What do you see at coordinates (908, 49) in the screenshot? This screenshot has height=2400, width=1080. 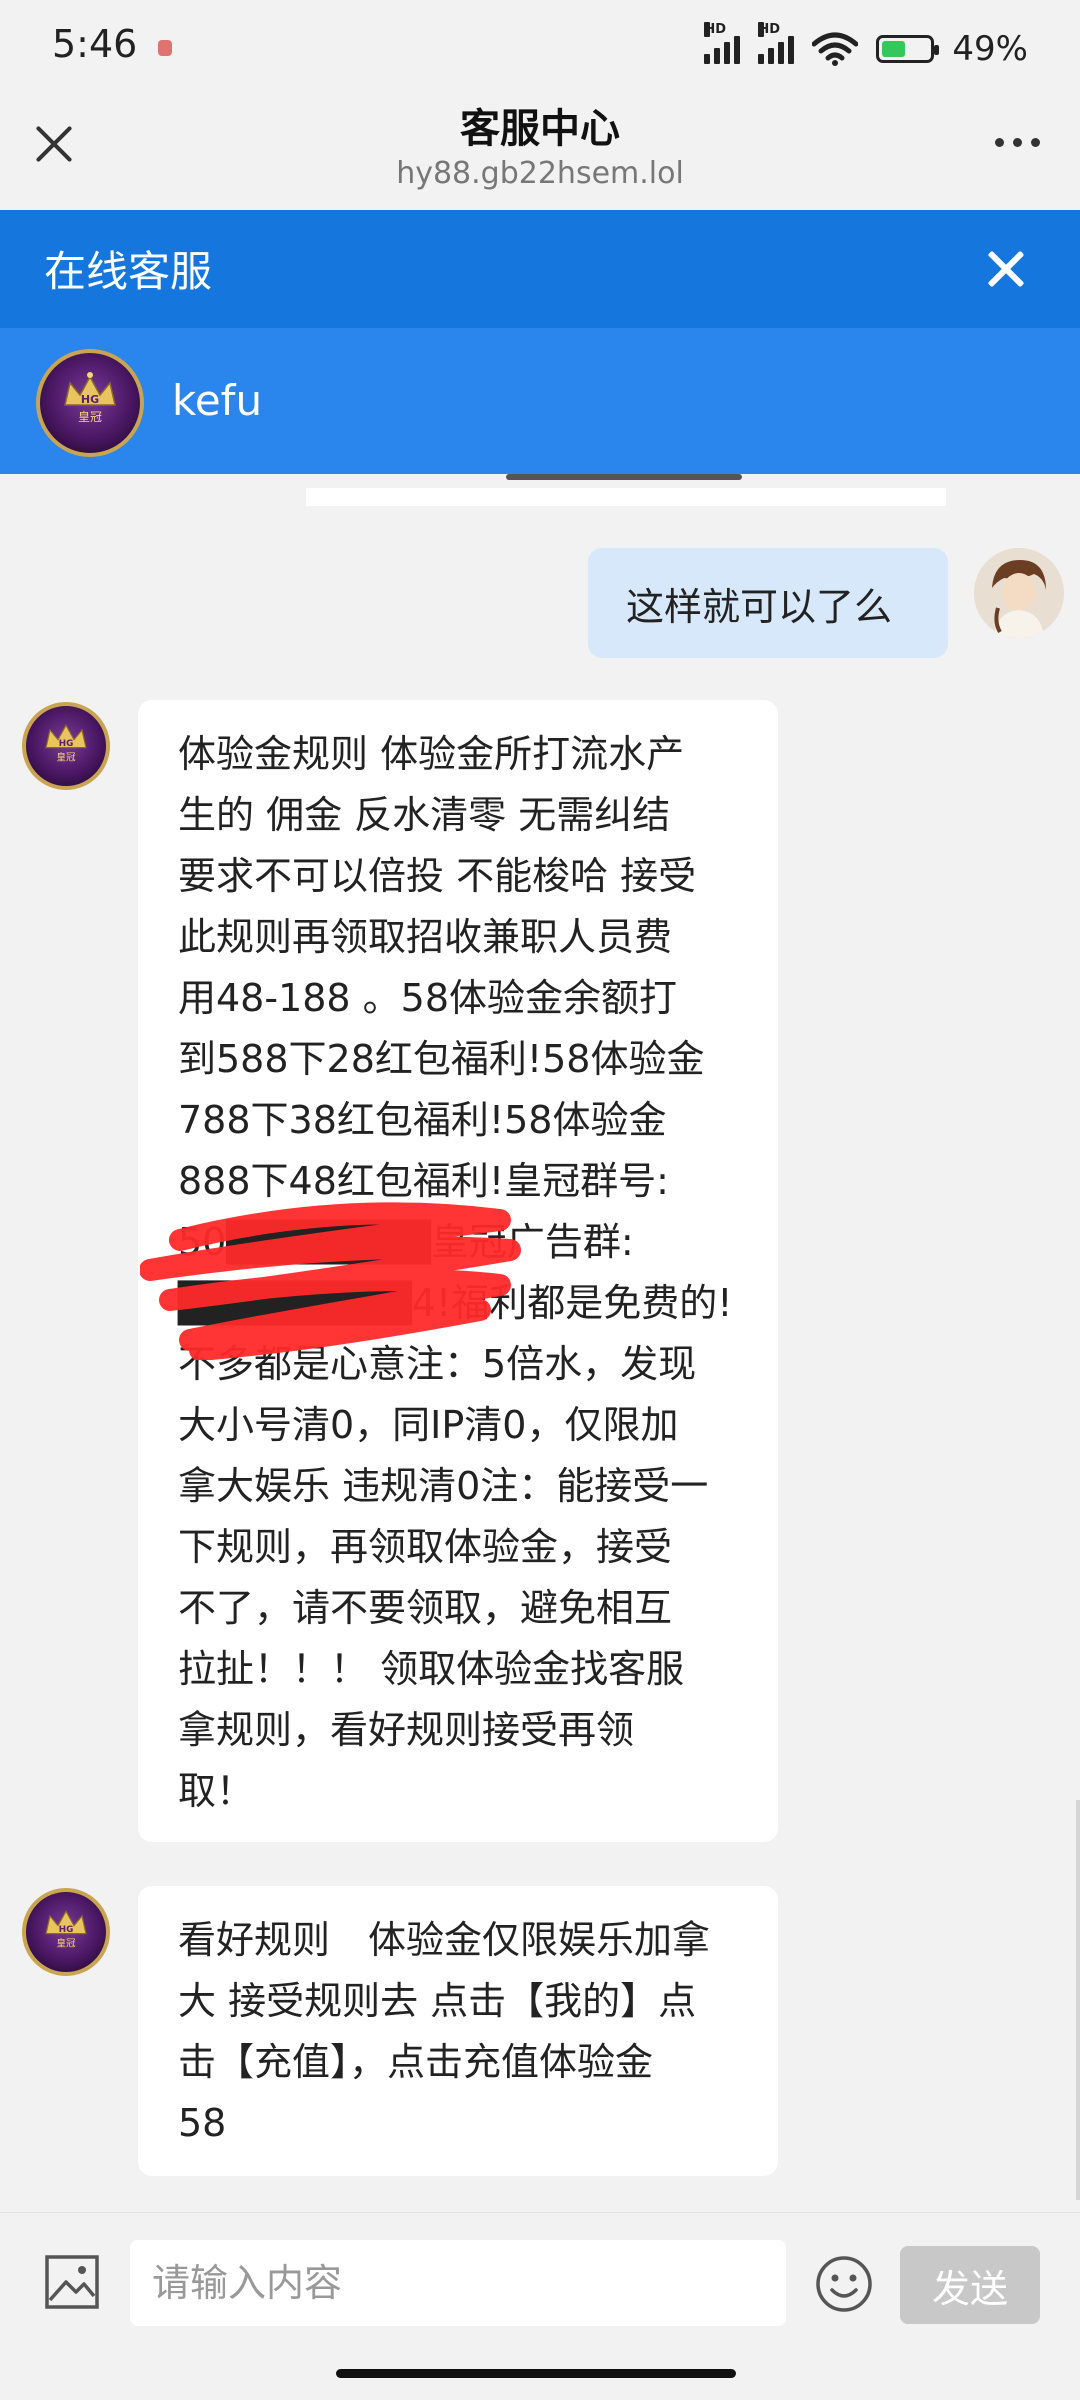 I see `battery-icon` at bounding box center [908, 49].